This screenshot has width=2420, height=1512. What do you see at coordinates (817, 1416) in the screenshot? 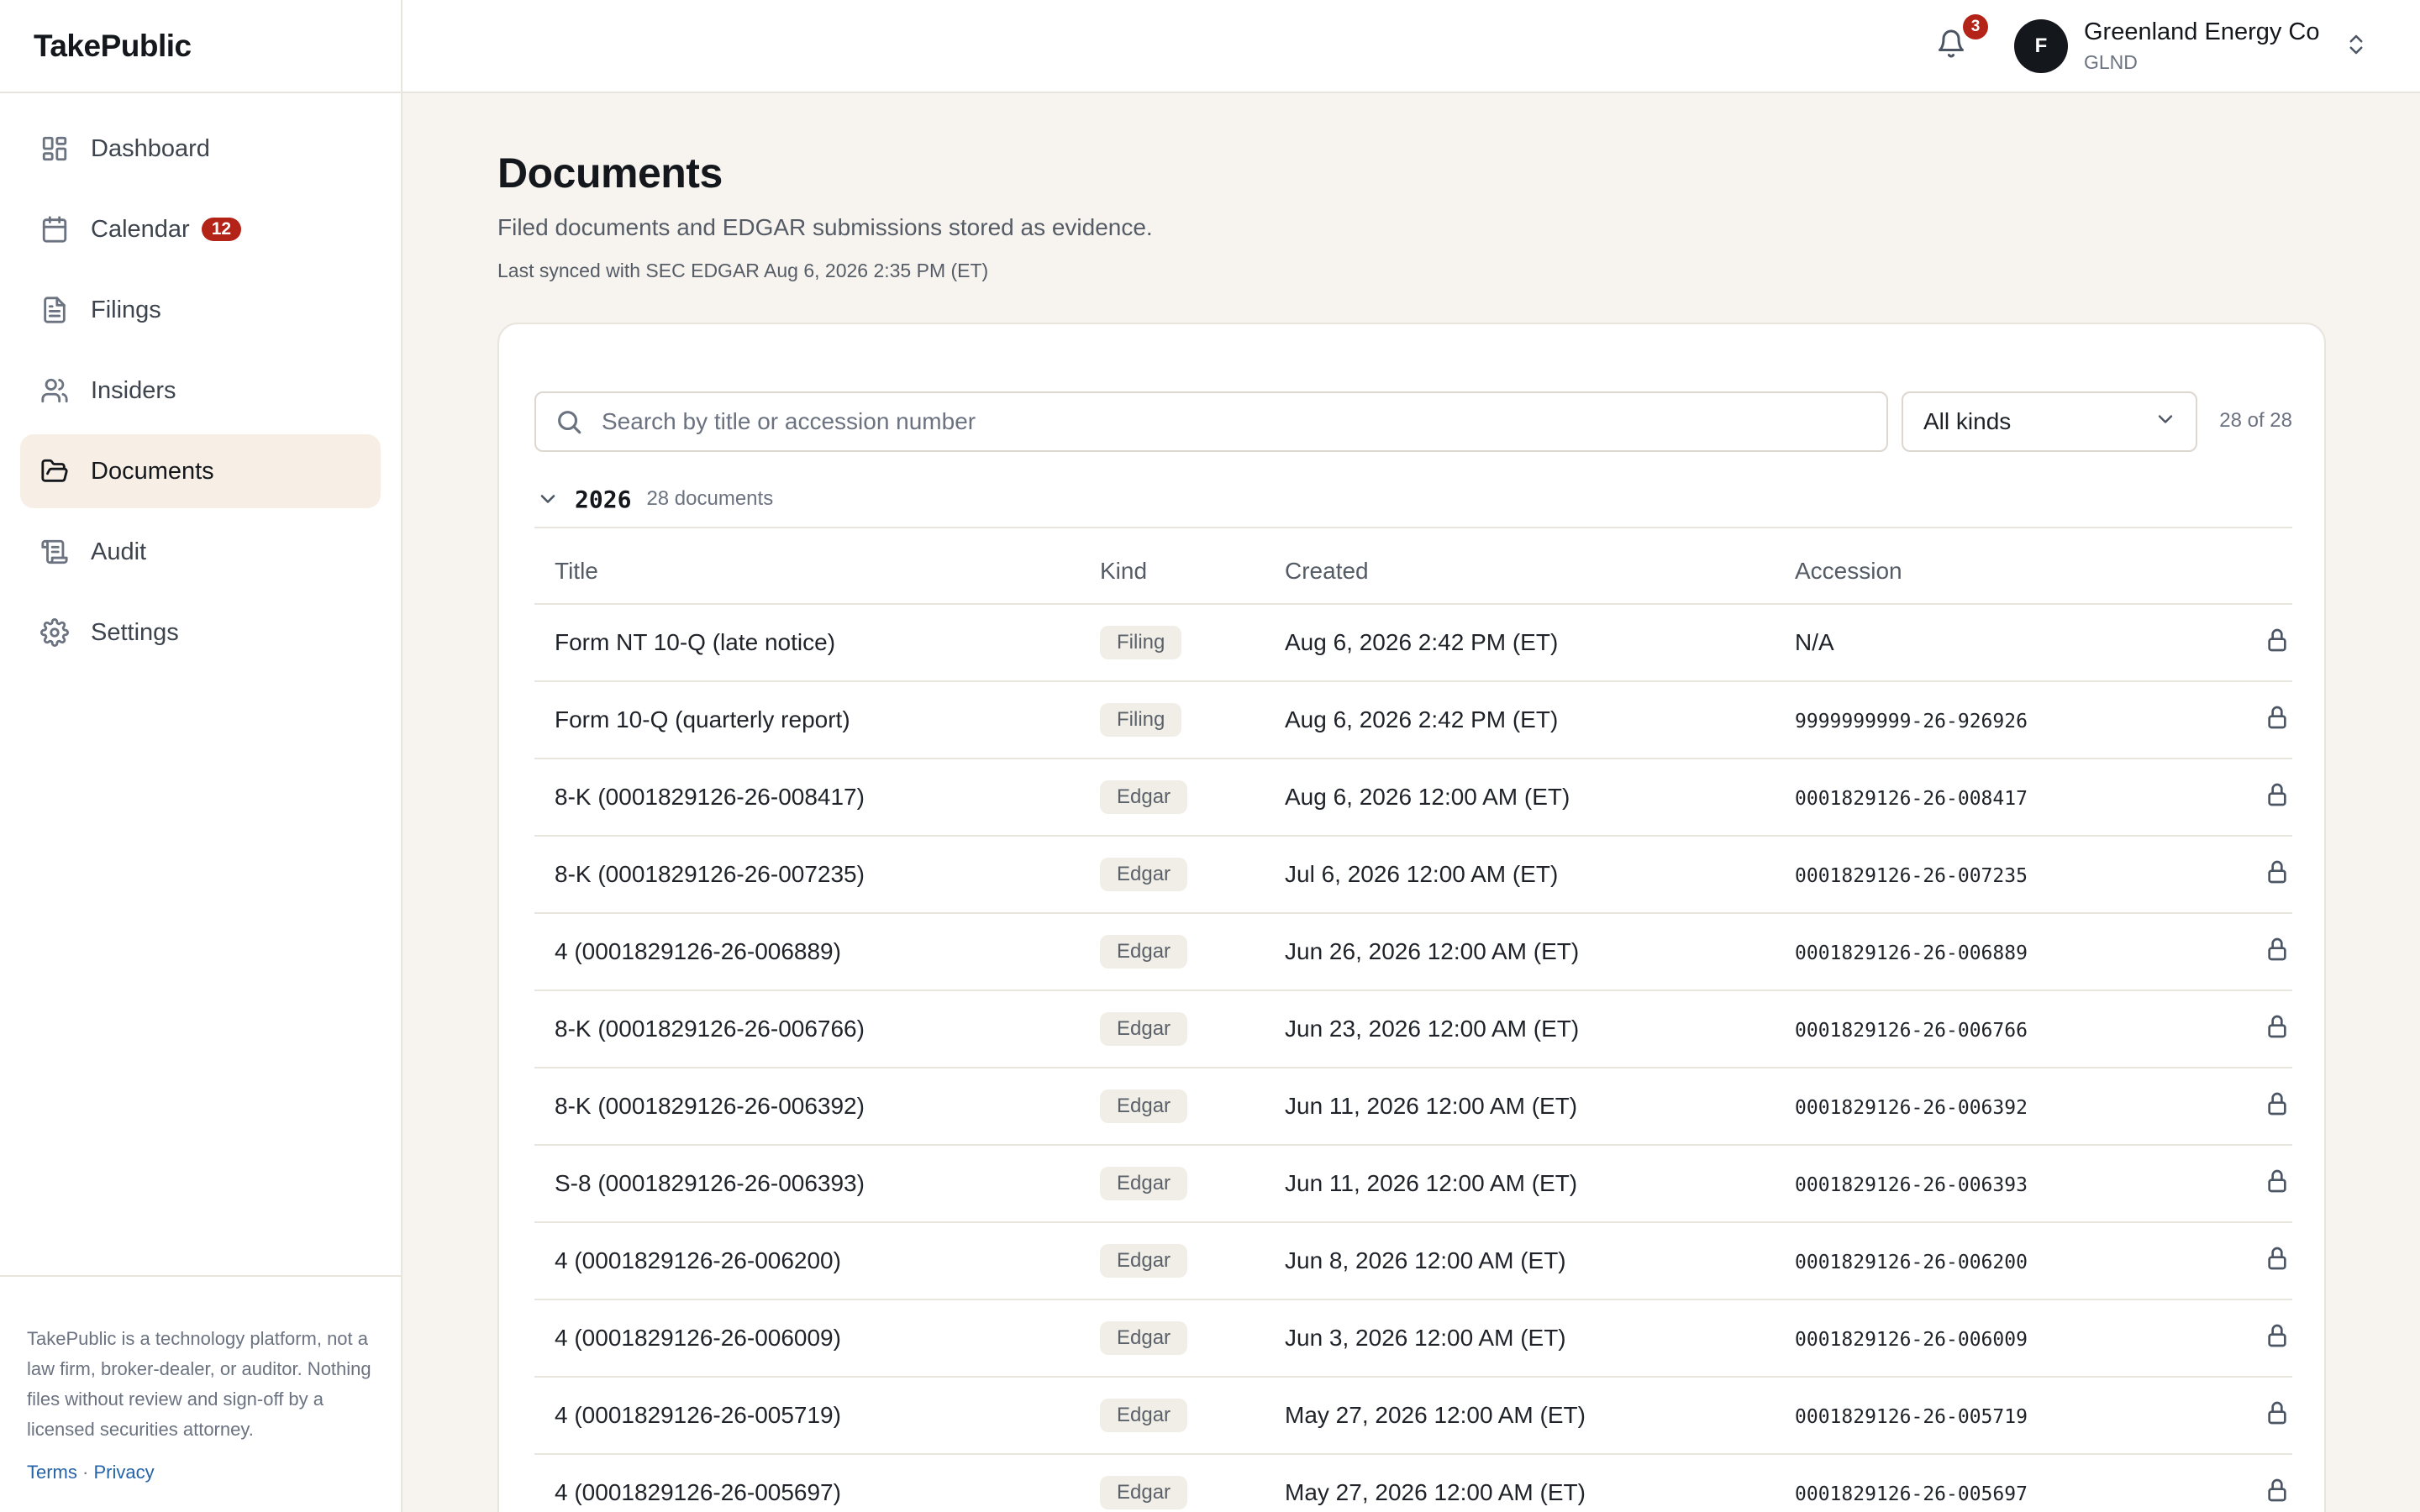
I see `document-title: 4 (0001829126-26-005719)` at bounding box center [817, 1416].